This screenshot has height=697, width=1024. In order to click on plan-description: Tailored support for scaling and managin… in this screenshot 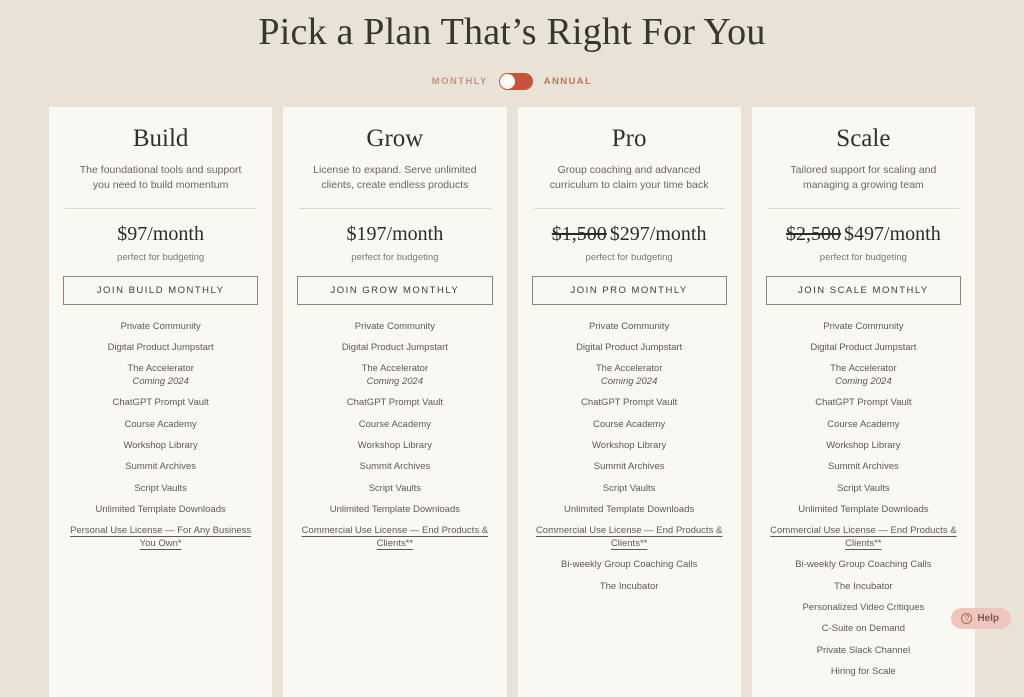, I will do `click(863, 178)`.